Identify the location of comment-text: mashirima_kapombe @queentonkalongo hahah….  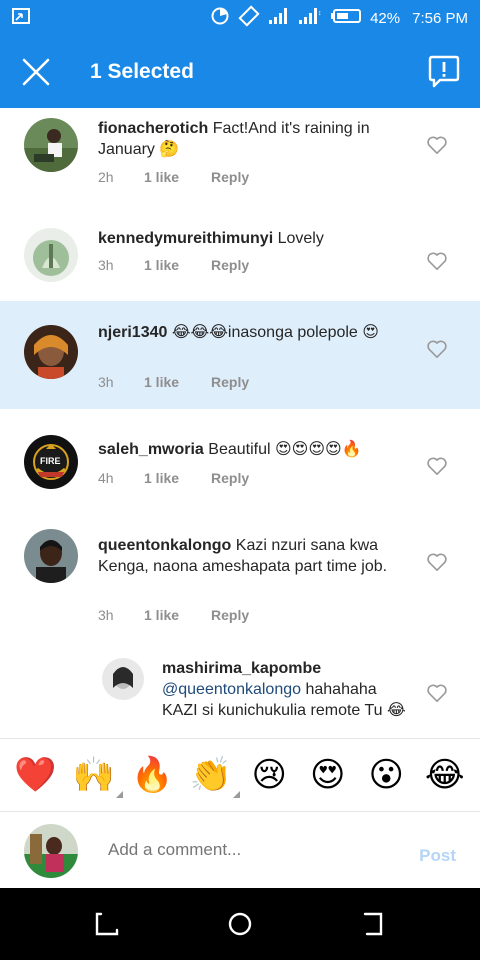
(287, 689).